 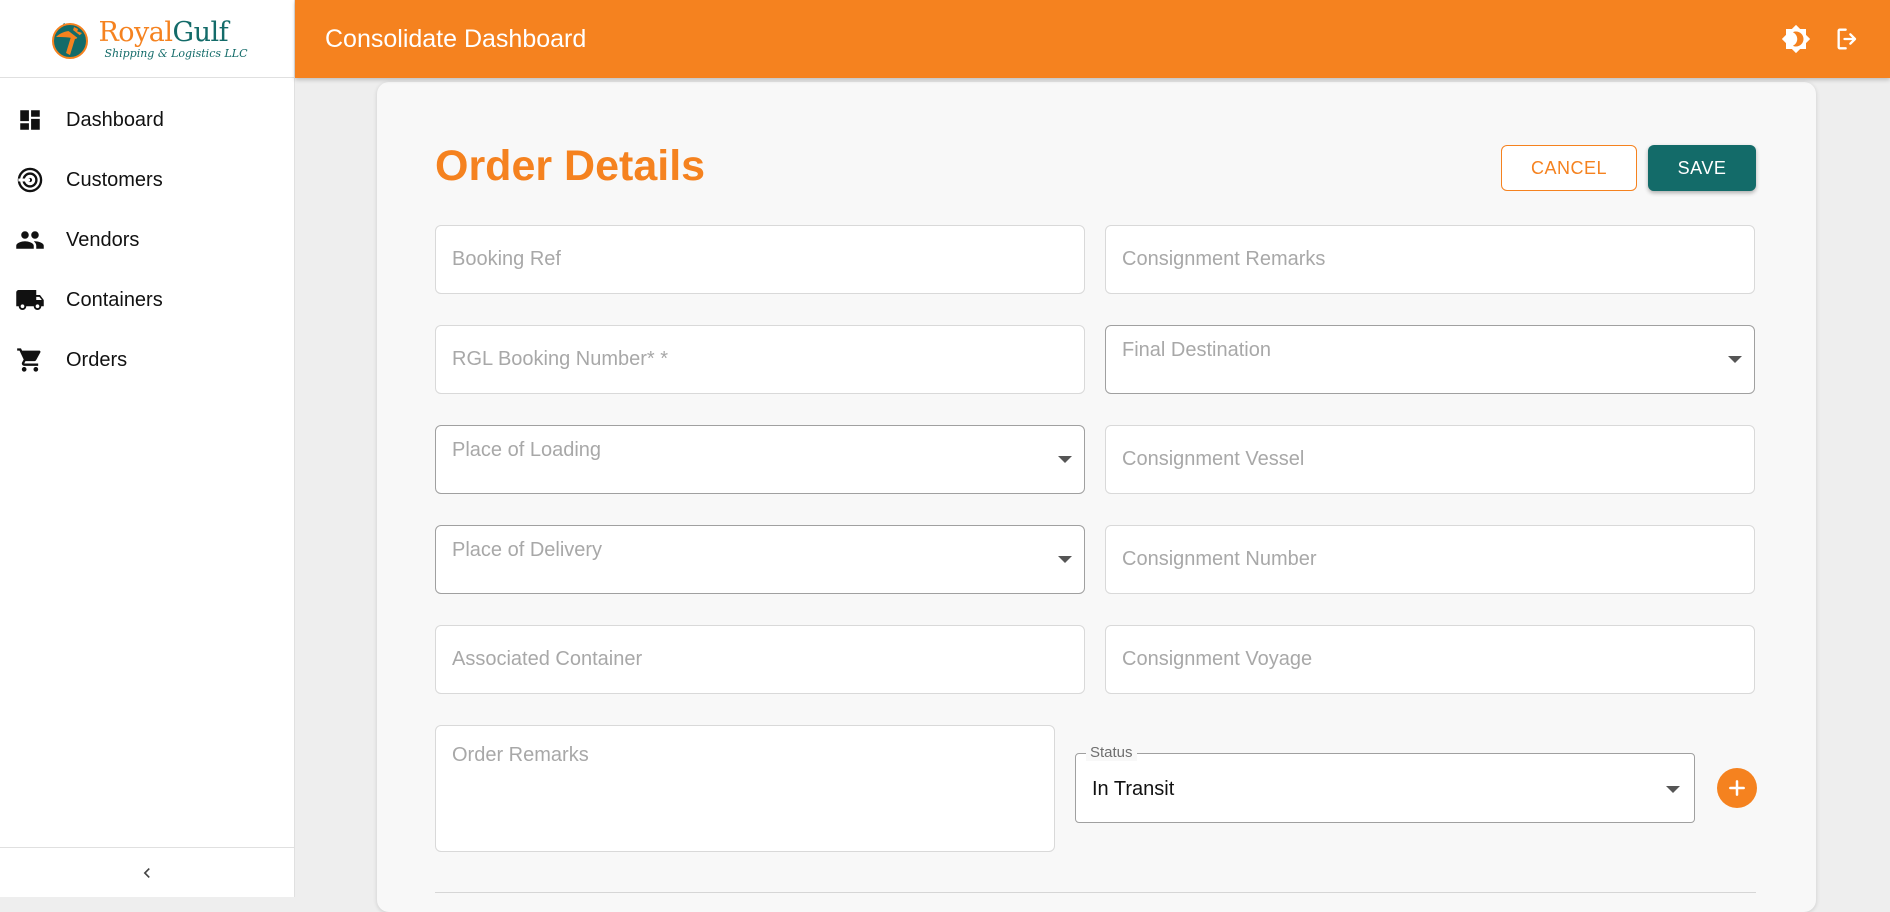 I want to click on place-of-loading-label: Place of Loading, so click(x=527, y=450).